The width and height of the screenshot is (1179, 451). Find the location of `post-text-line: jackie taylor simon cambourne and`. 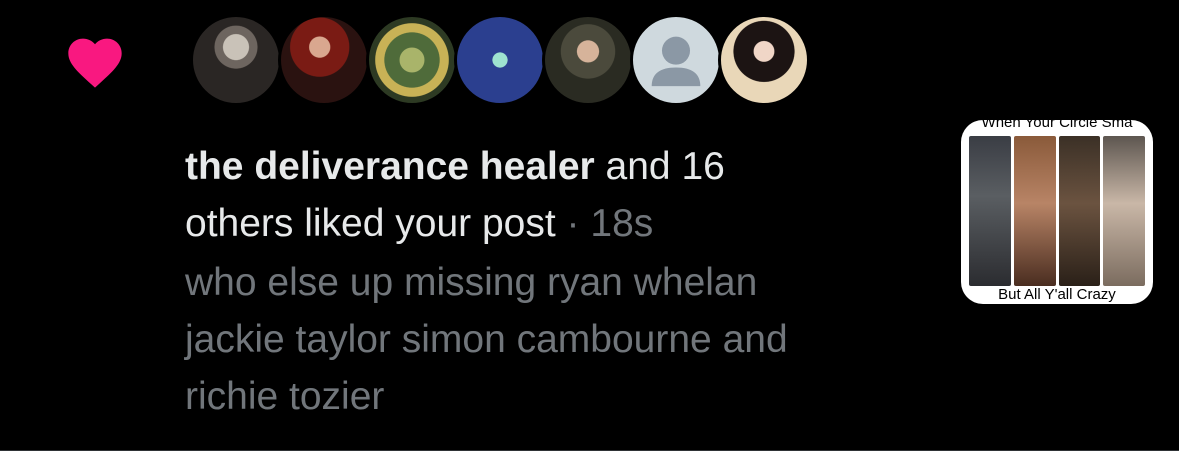

post-text-line: jackie taylor simon cambourne and is located at coordinates (486, 339).